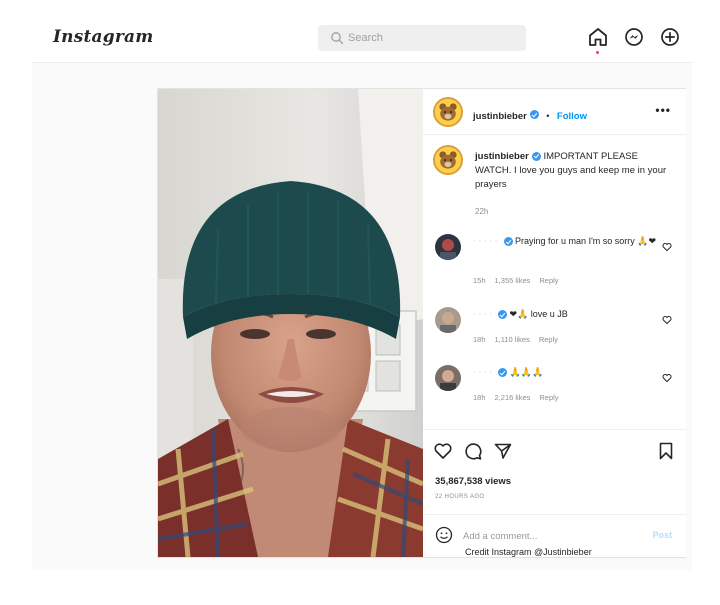 Image resolution: width=720 pixels, height=605 pixels. Describe the element at coordinates (502, 156) in the screenshot. I see `caption-username: justinbieber` at that location.